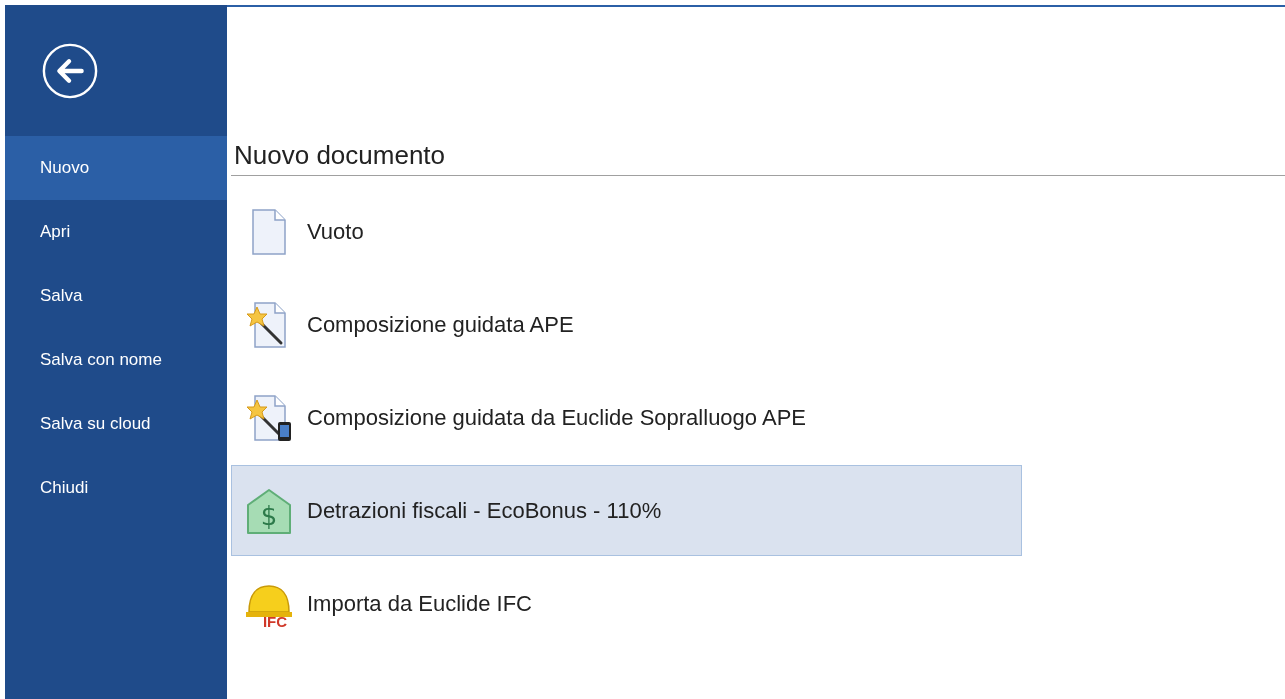 Image resolution: width=1285 pixels, height=699 pixels. What do you see at coordinates (116, 296) in the screenshot?
I see `sidebar-item: Salva` at bounding box center [116, 296].